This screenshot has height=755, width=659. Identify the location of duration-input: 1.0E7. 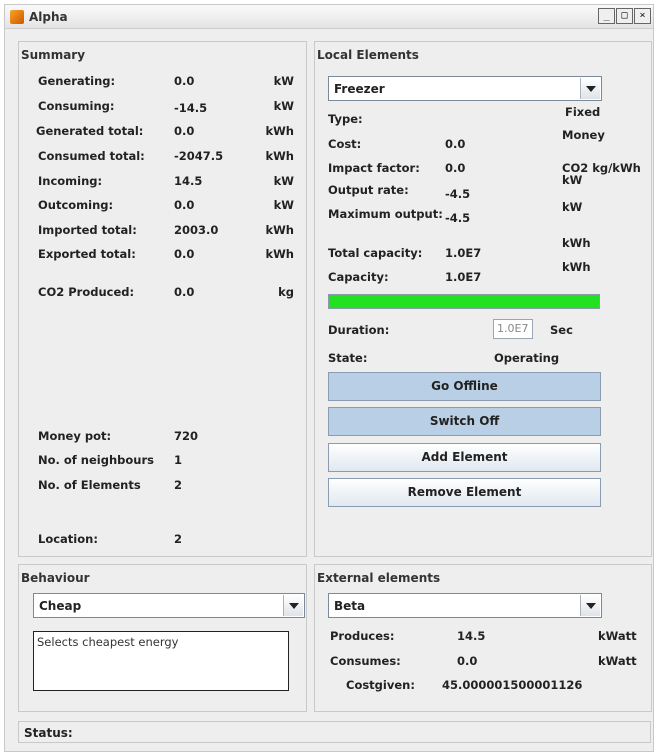
(513, 329).